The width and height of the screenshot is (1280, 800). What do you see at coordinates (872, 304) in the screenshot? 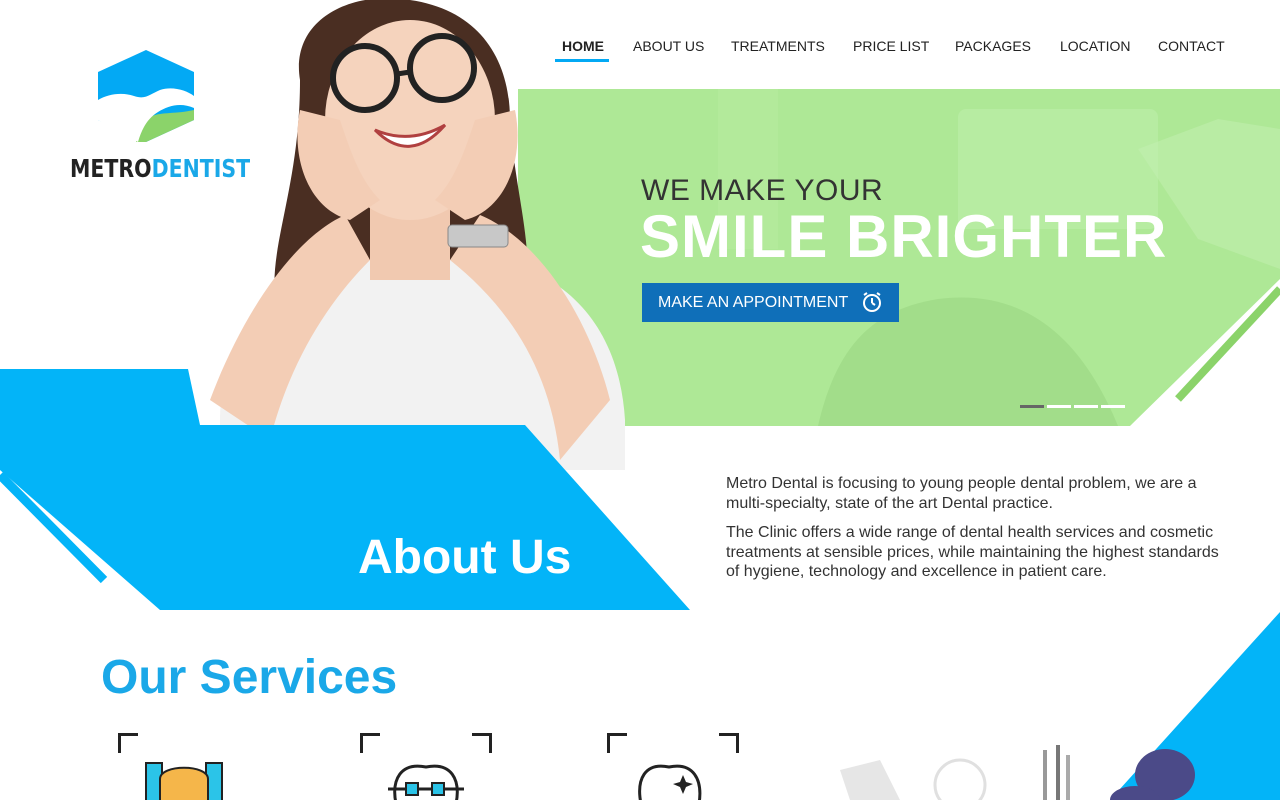
I see `alarm-clock-icon` at bounding box center [872, 304].